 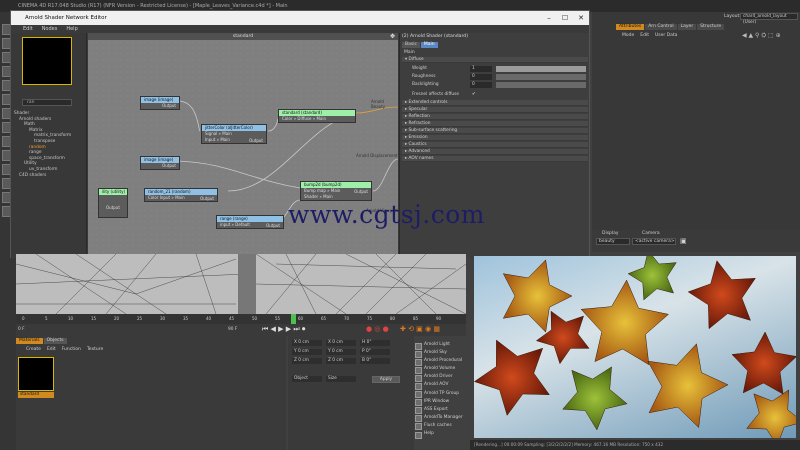 What do you see at coordinates (661, 27) in the screenshot?
I see `tab-arn-control: Arn Control` at bounding box center [661, 27].